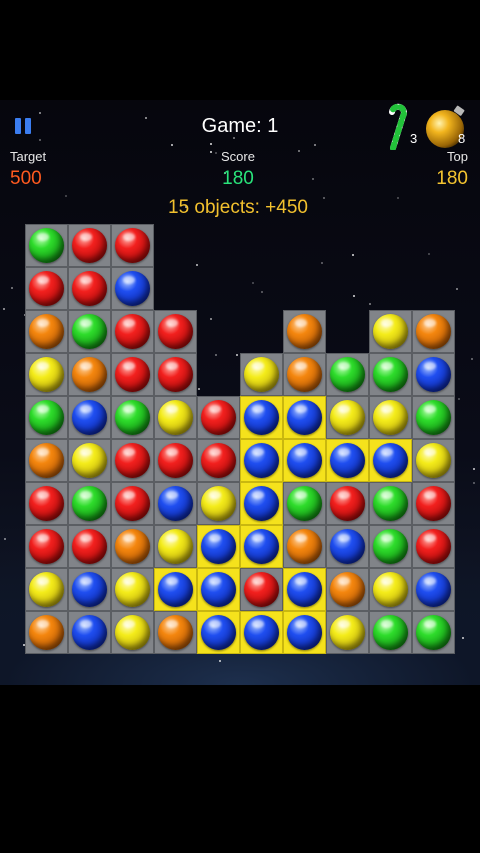  Describe the element at coordinates (414, 138) in the screenshot. I see `candy-cane-count: 3` at that location.